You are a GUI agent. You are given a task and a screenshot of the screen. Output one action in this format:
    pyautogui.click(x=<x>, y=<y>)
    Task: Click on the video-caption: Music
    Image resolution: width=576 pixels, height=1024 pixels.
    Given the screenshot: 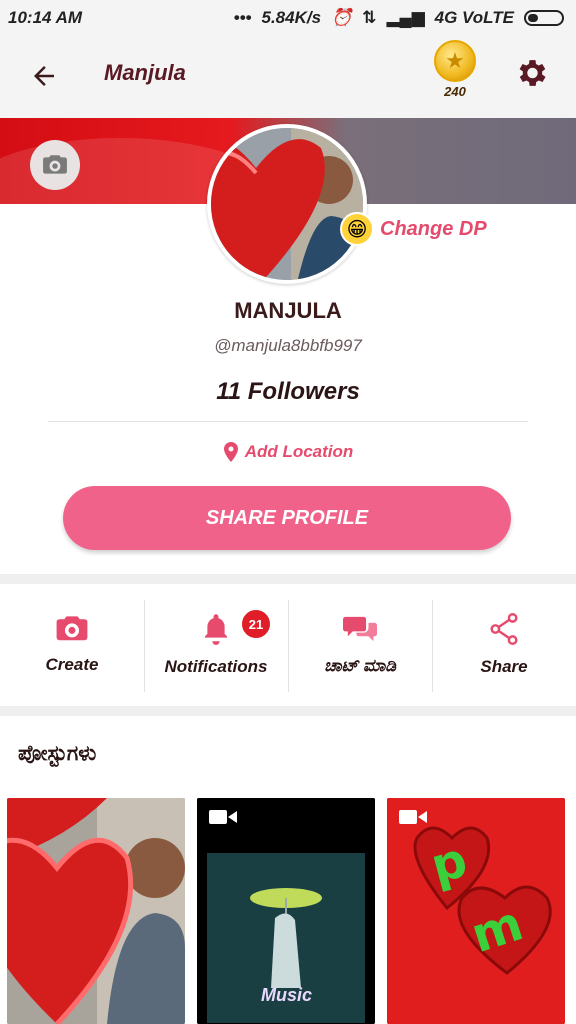 What is the action you would take?
    pyautogui.click(x=287, y=995)
    